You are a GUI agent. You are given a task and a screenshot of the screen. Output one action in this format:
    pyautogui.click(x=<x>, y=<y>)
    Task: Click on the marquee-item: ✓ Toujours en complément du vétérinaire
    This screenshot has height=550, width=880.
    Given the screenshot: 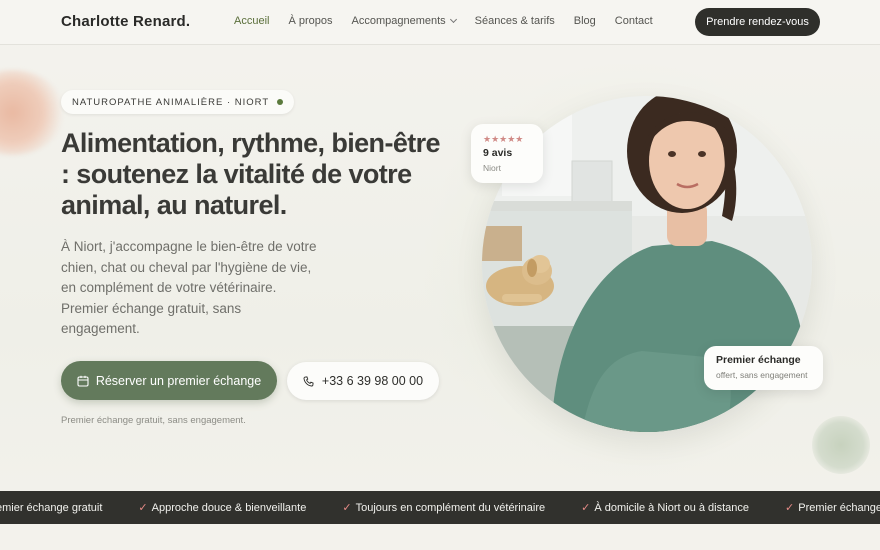 What is the action you would take?
    pyautogui.click(x=444, y=508)
    